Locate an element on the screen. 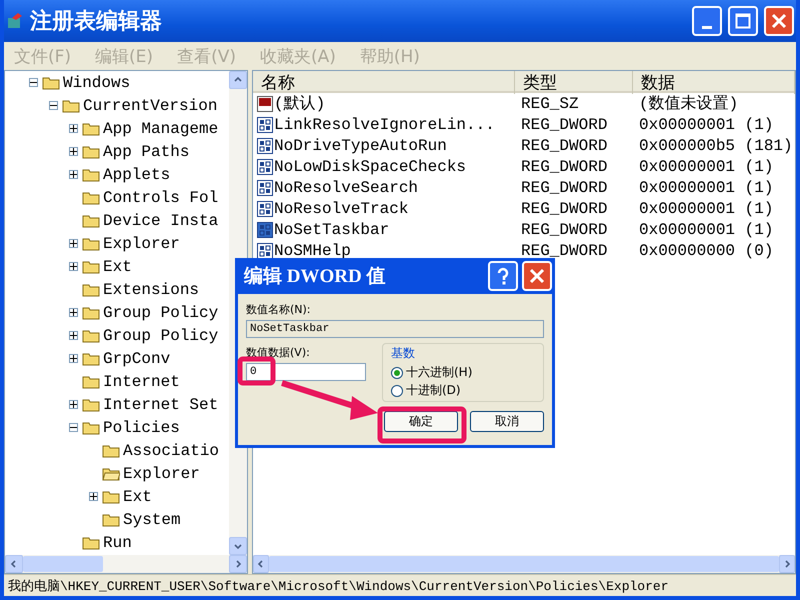 The width and height of the screenshot is (800, 600). window-title: 注册表编辑器 is located at coordinates (96, 22).